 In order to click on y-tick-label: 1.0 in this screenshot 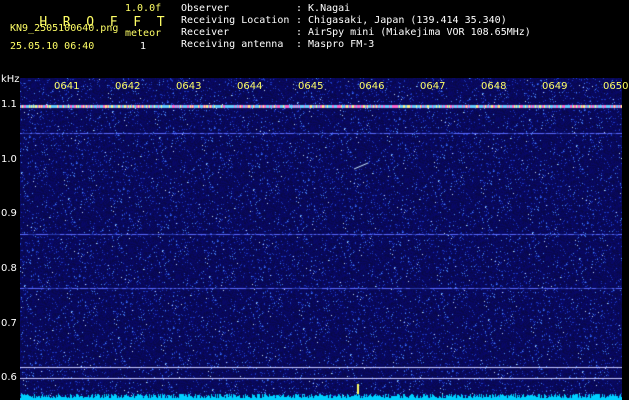, I will do `click(9, 159)`.